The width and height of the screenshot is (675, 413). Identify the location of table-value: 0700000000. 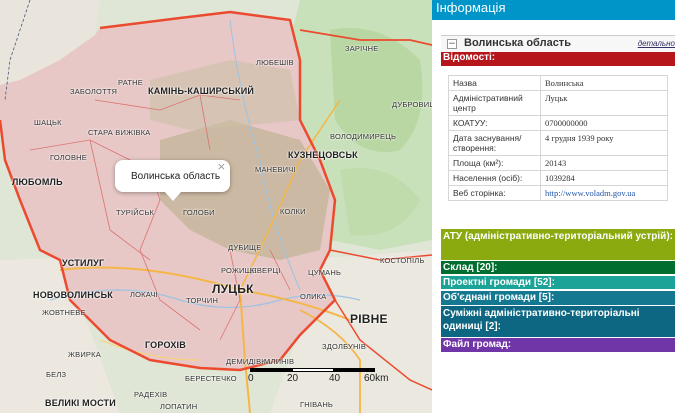
(604, 123).